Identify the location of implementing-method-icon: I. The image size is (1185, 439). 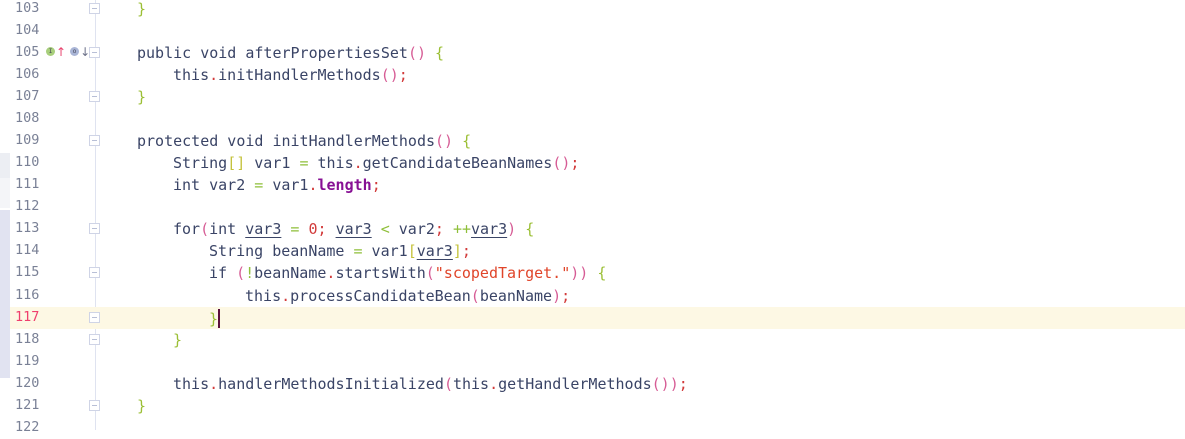
(50, 52).